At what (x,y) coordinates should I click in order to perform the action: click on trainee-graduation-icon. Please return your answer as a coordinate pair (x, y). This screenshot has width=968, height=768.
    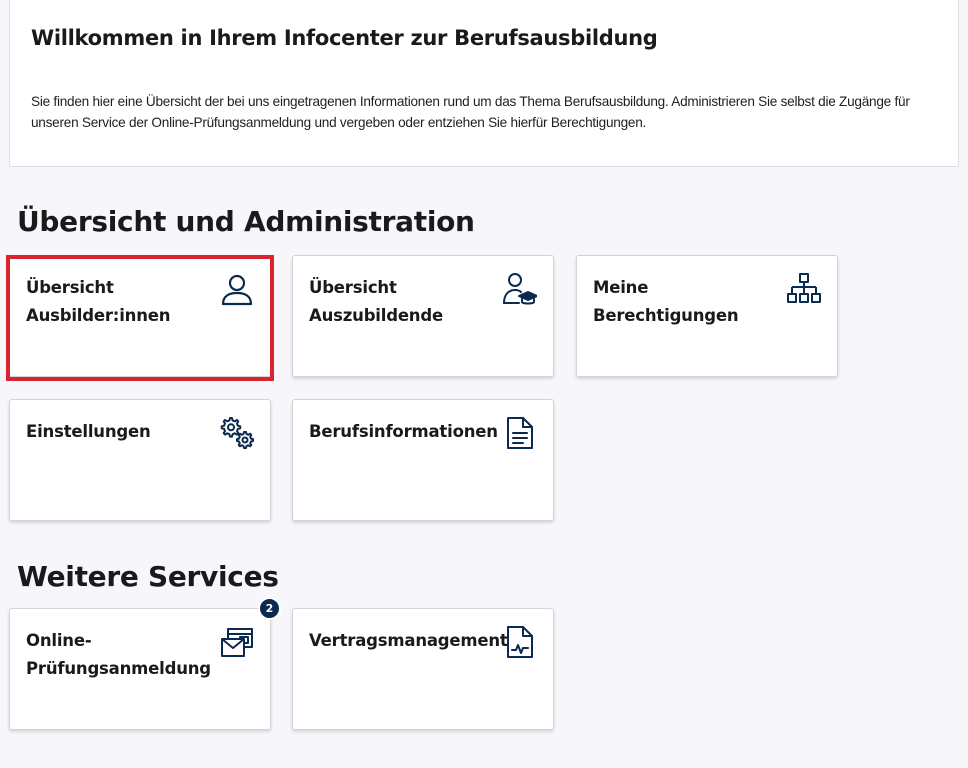
    Looking at the image, I should click on (520, 289).